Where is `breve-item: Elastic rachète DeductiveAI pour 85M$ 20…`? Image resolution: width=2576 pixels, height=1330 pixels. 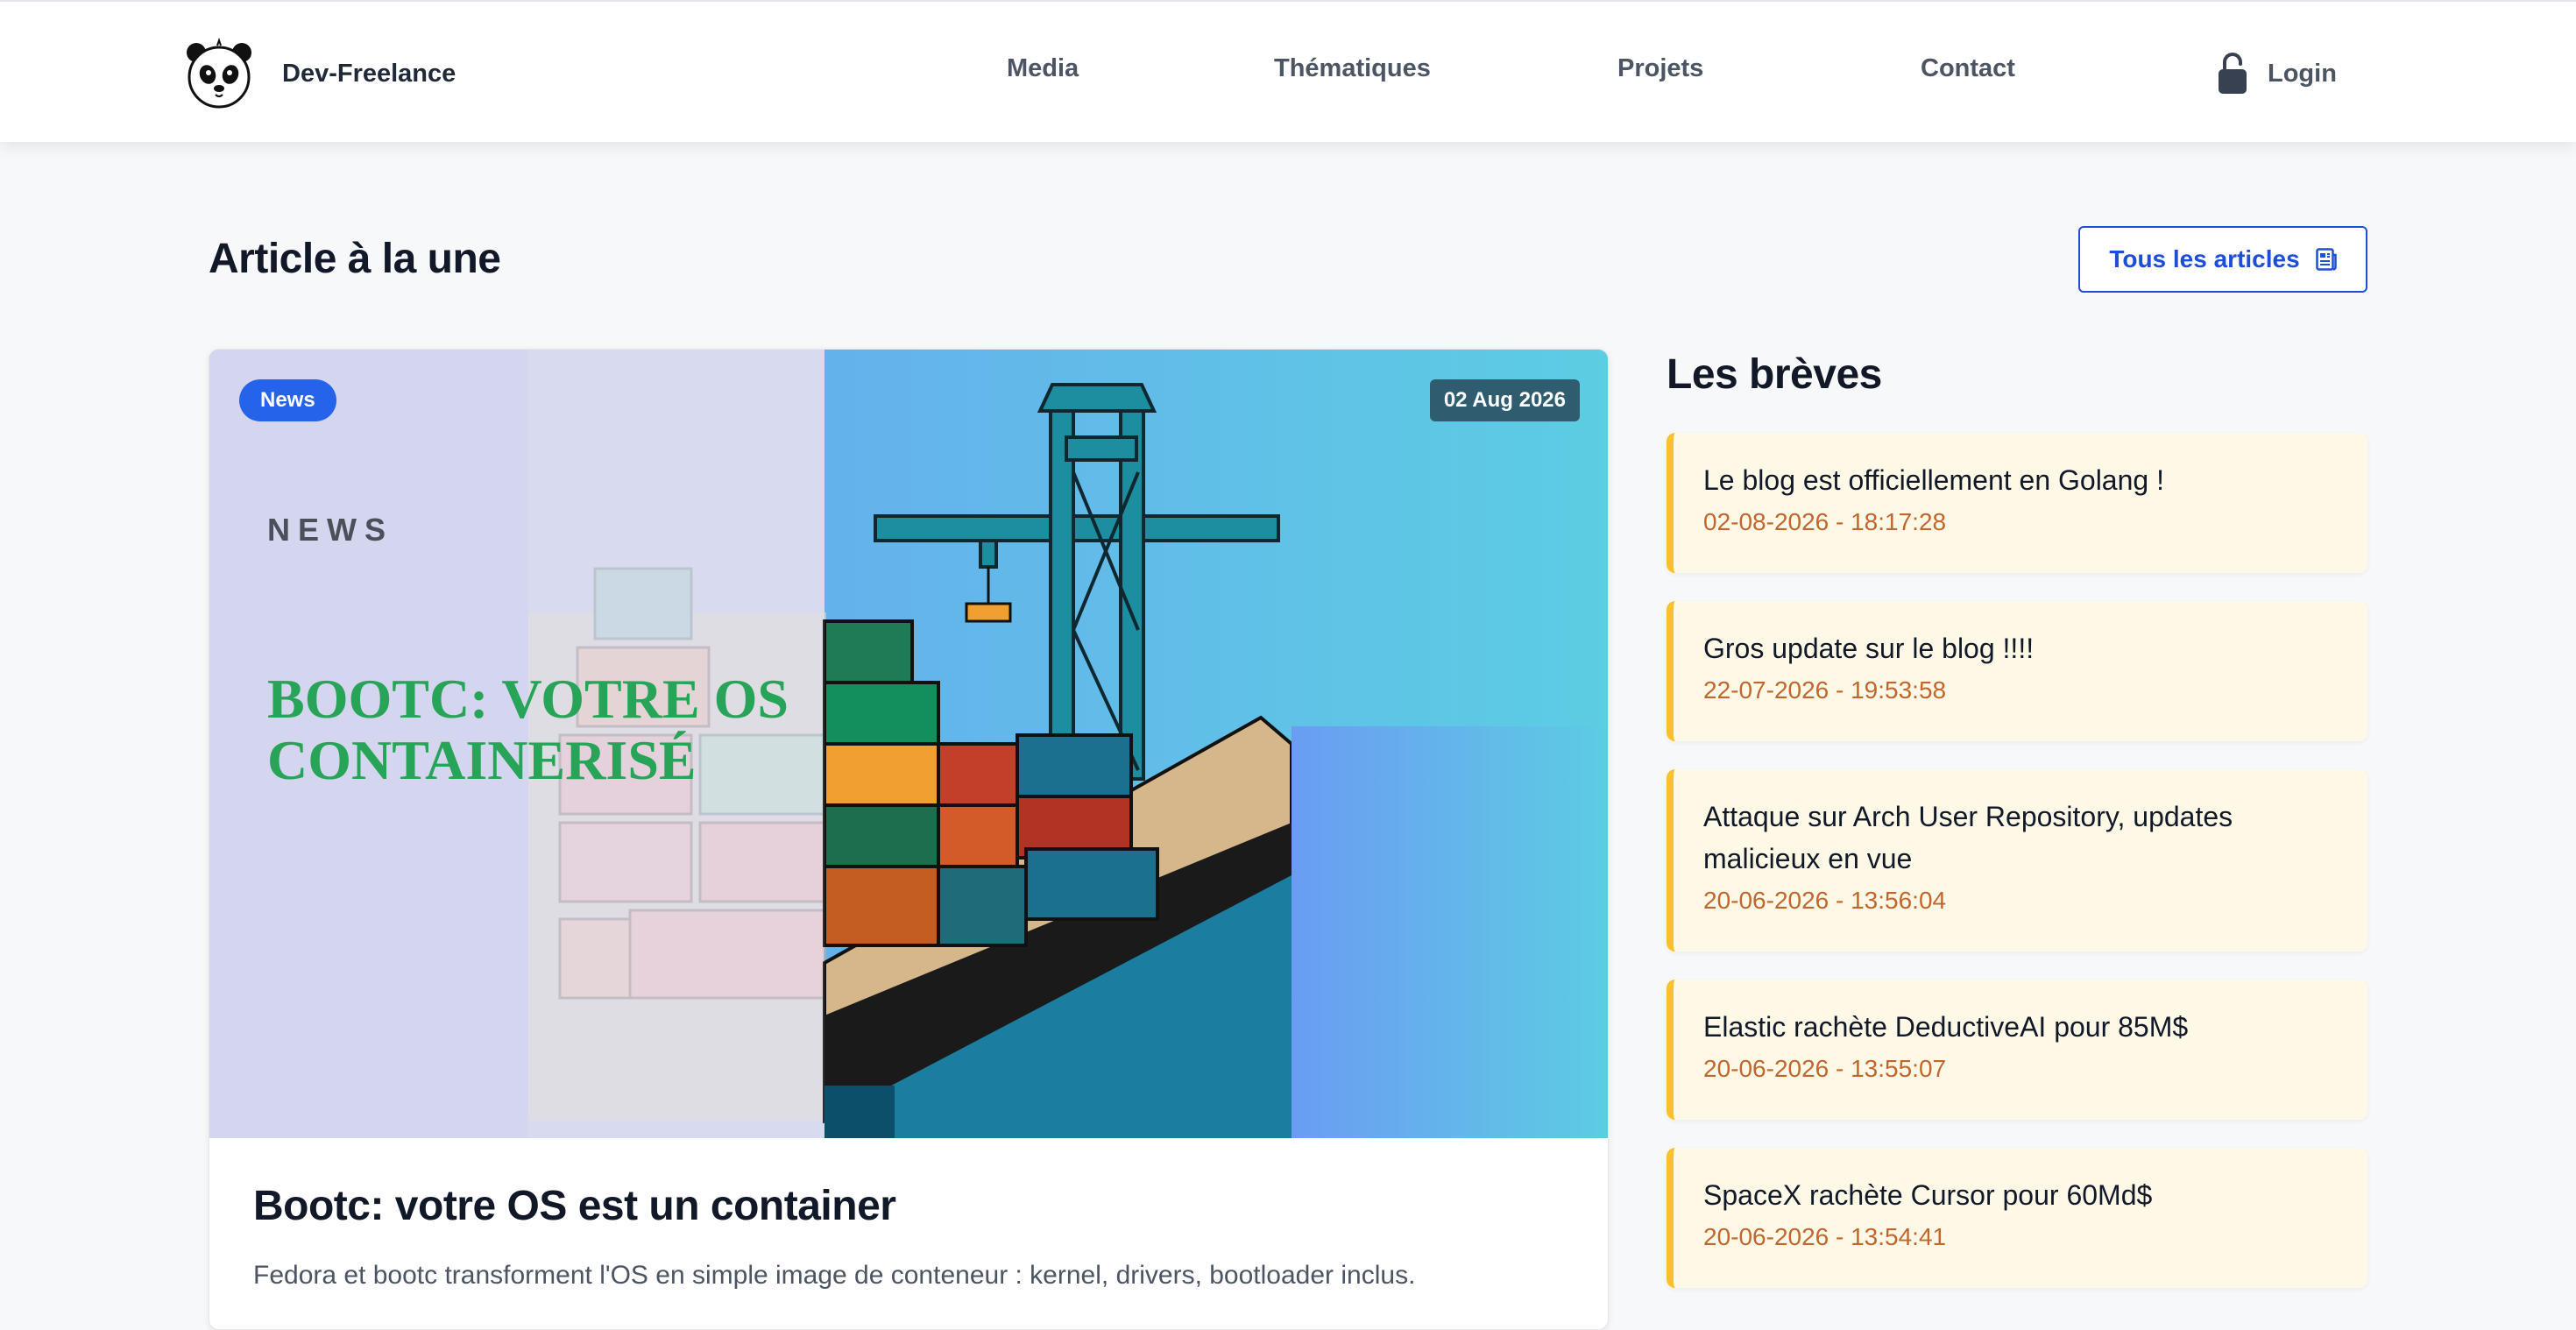 breve-item: Elastic rachète DeductiveAI pour 85M$ 20… is located at coordinates (2017, 1050).